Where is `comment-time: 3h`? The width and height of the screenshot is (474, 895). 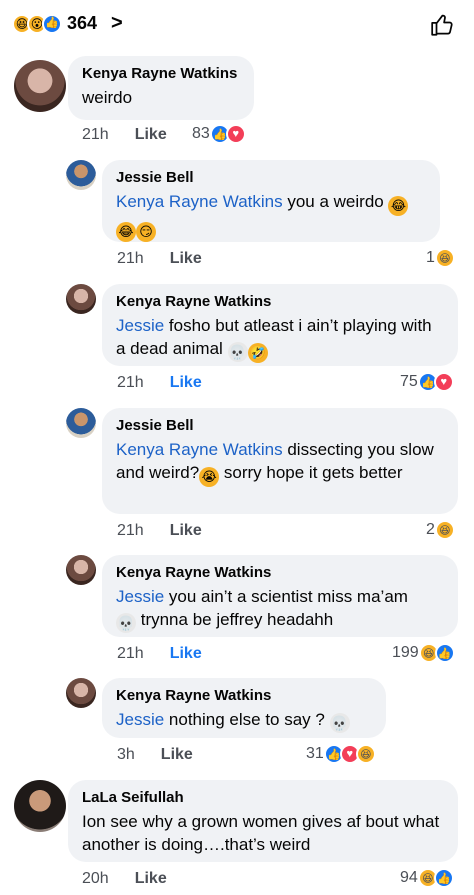
comment-time: 3h is located at coordinates (126, 755).